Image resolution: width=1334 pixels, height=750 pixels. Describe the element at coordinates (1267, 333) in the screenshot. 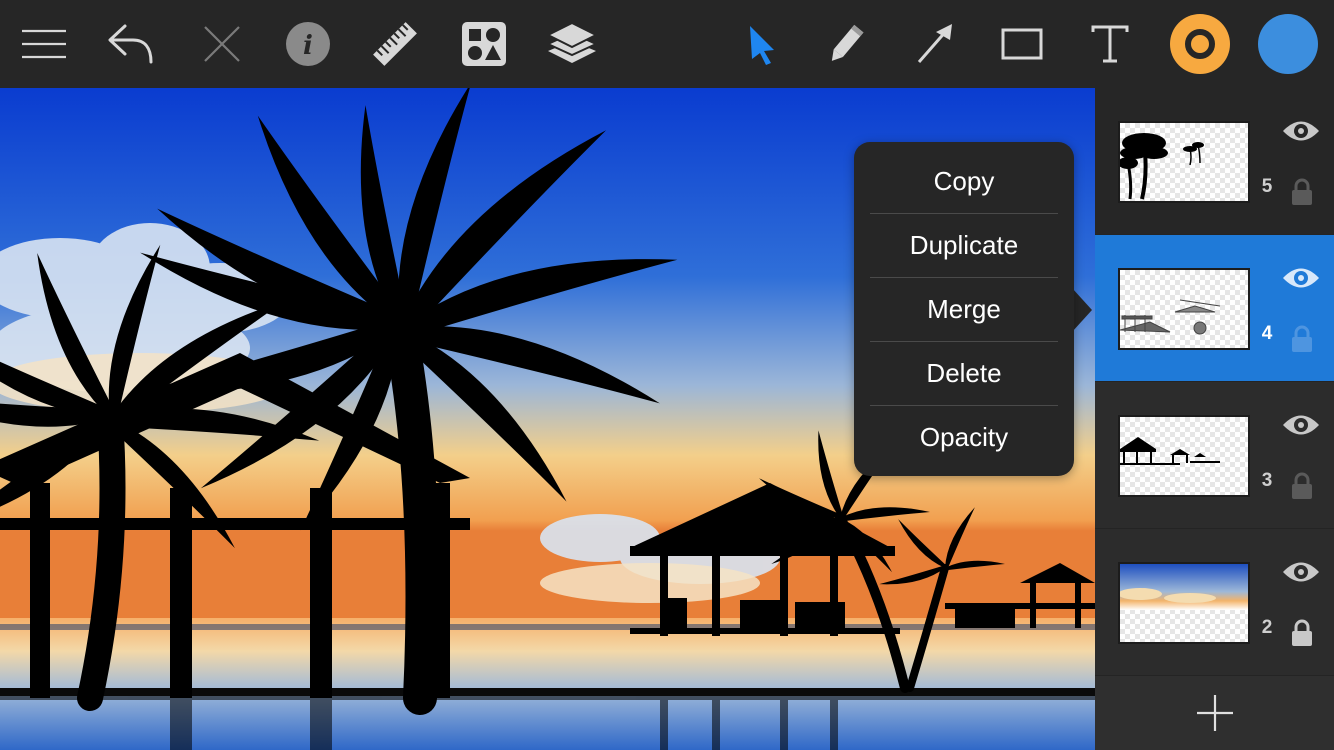

I see `layer-number: 4` at that location.